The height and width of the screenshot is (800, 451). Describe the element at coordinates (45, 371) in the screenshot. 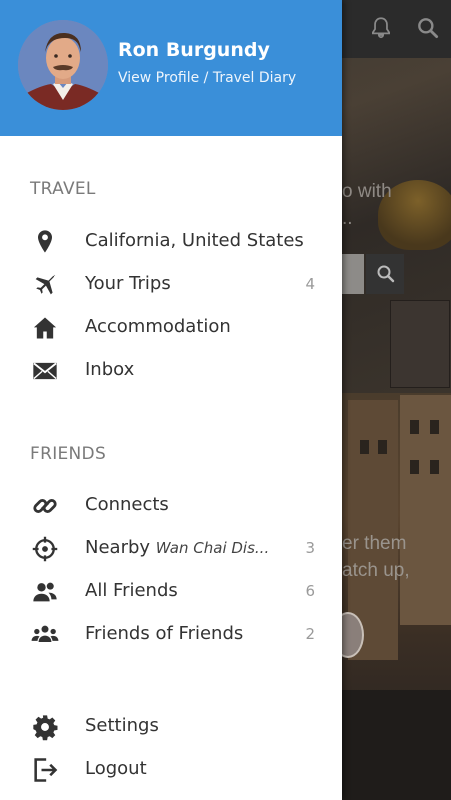

I see `envelope-icon` at that location.